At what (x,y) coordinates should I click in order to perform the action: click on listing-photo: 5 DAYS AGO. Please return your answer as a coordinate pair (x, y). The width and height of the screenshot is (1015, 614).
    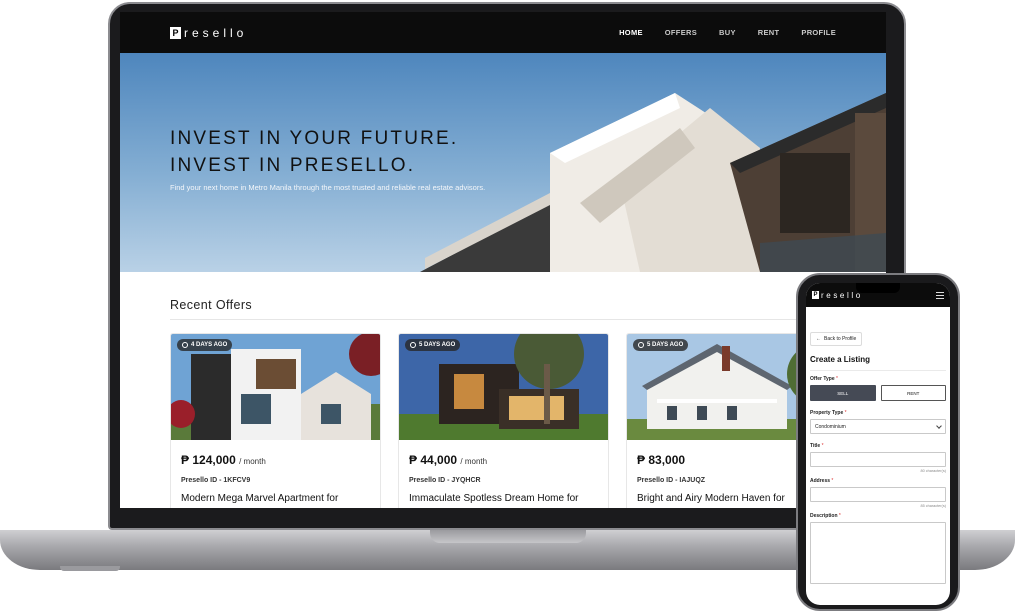
    Looking at the image, I should click on (503, 387).